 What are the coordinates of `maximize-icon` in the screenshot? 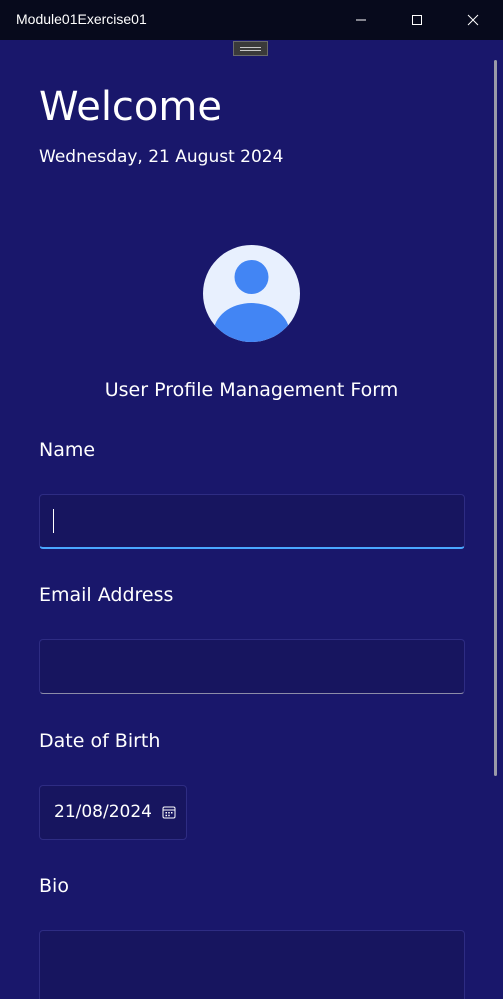 It's located at (417, 20).